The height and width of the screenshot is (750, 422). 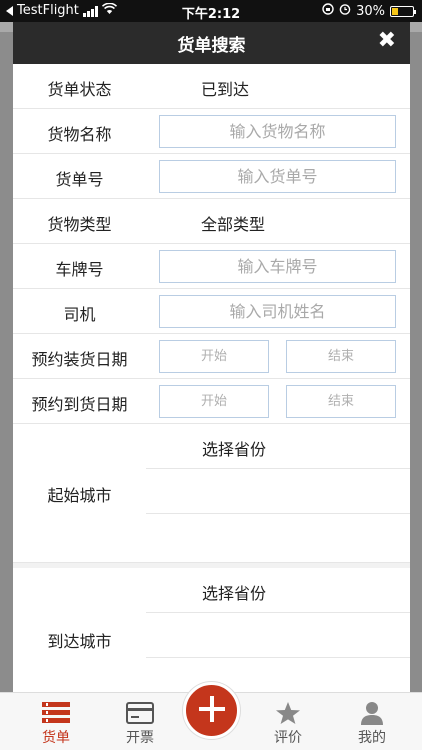 I want to click on dest-district-select, so click(x=278, y=675).